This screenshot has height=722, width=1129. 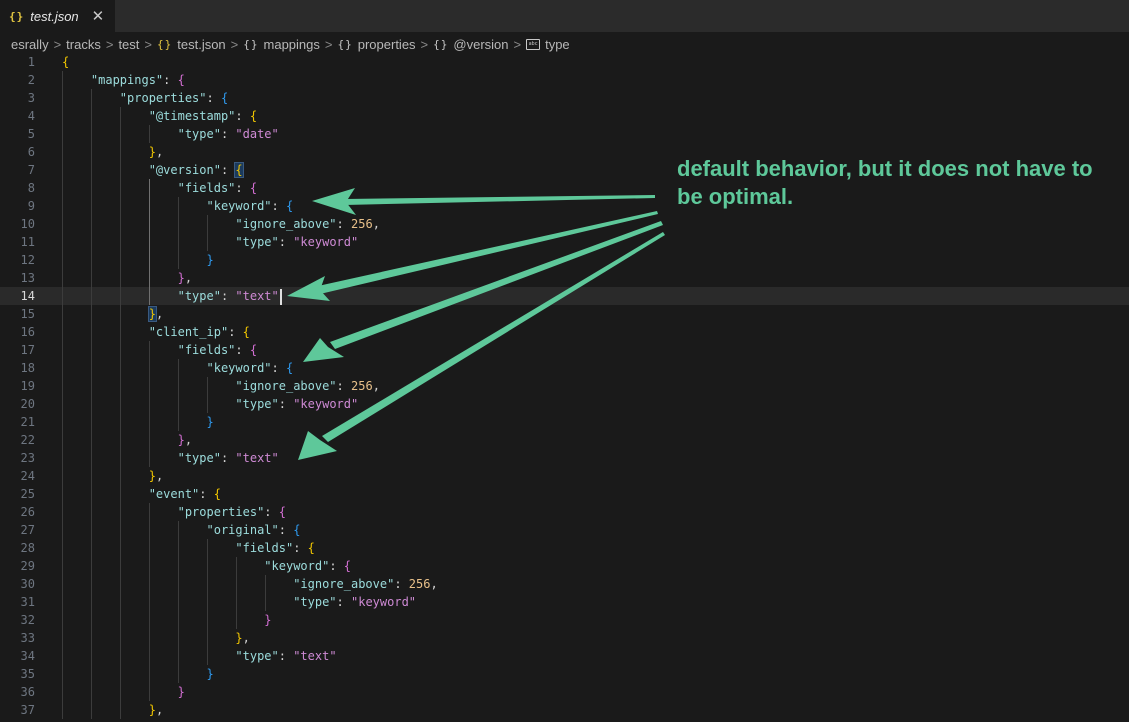 I want to click on annotation-arrows, so click(x=476, y=324).